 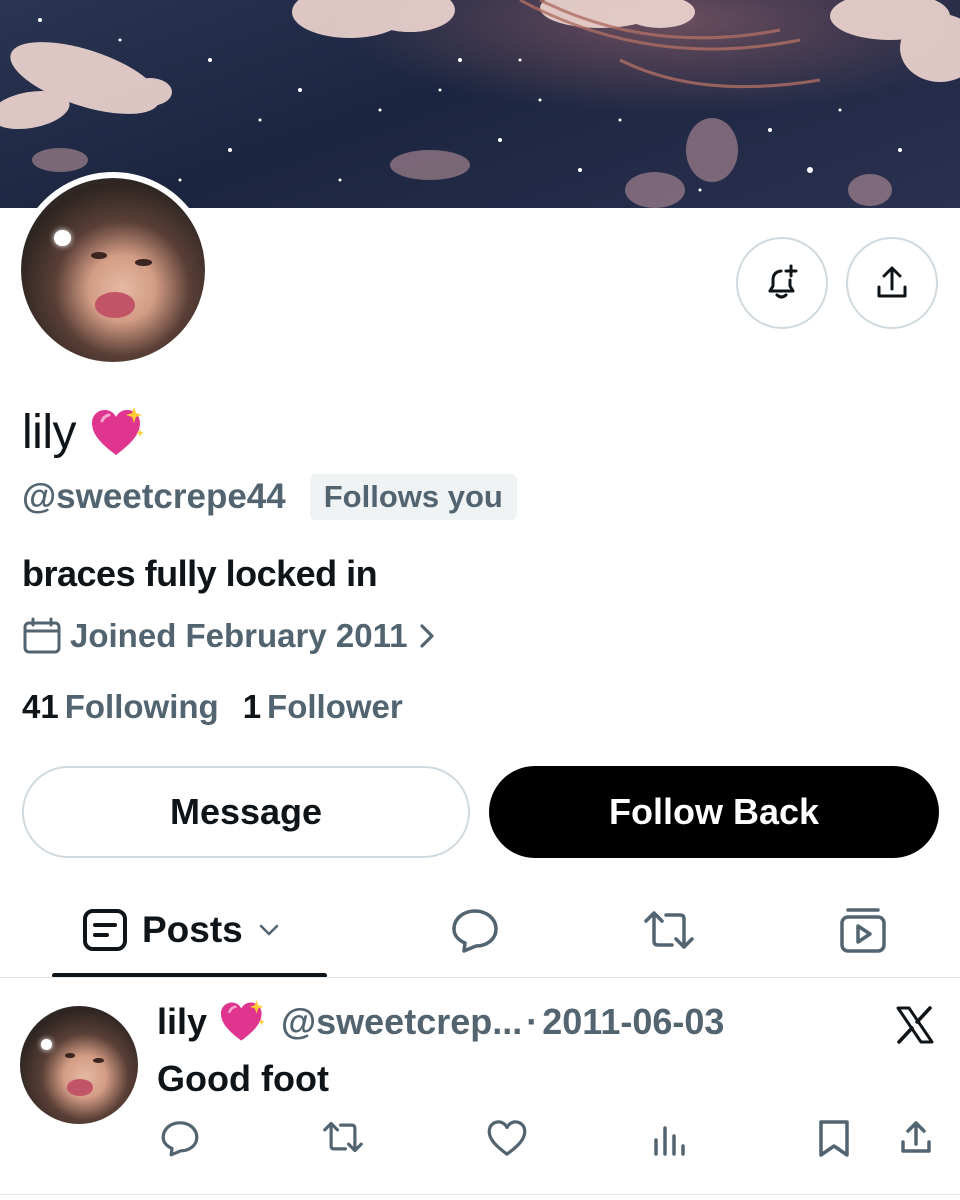 I want to click on post-avatar-photo, so click(x=79, y=1065).